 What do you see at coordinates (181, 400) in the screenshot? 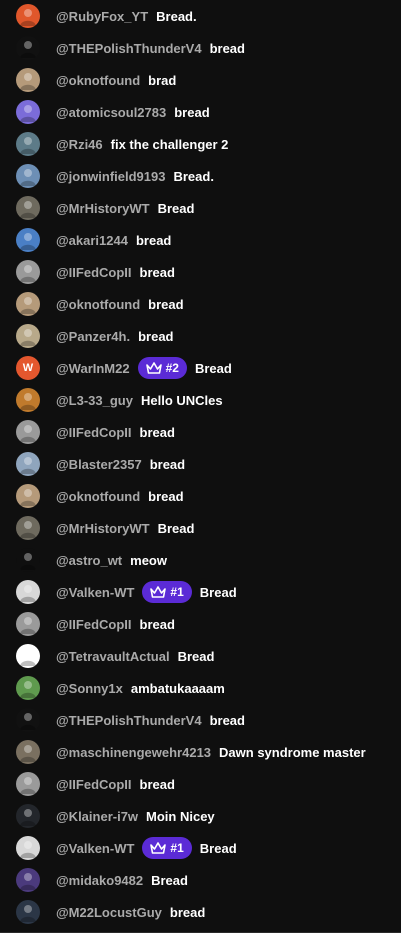
I see `message-text: Hello UNCles` at bounding box center [181, 400].